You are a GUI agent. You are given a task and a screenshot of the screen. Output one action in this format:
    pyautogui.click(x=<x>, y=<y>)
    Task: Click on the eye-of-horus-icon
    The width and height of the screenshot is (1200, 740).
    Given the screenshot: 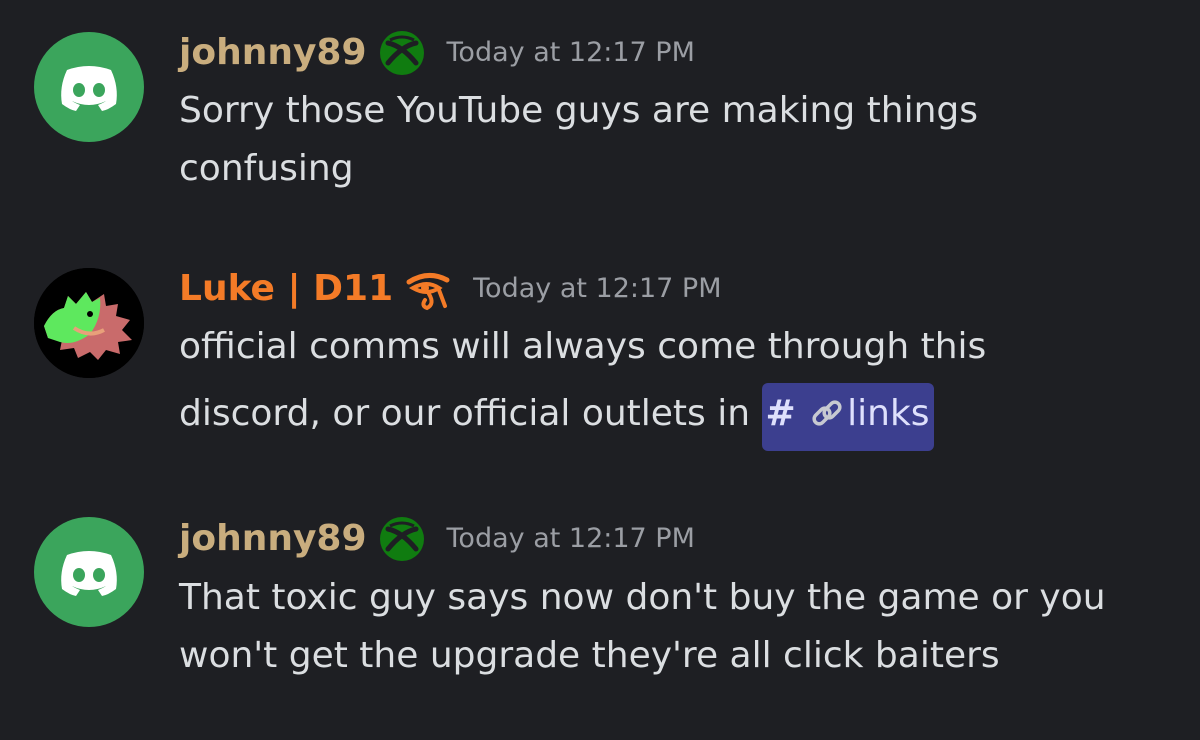 What is the action you would take?
    pyautogui.click(x=428, y=289)
    